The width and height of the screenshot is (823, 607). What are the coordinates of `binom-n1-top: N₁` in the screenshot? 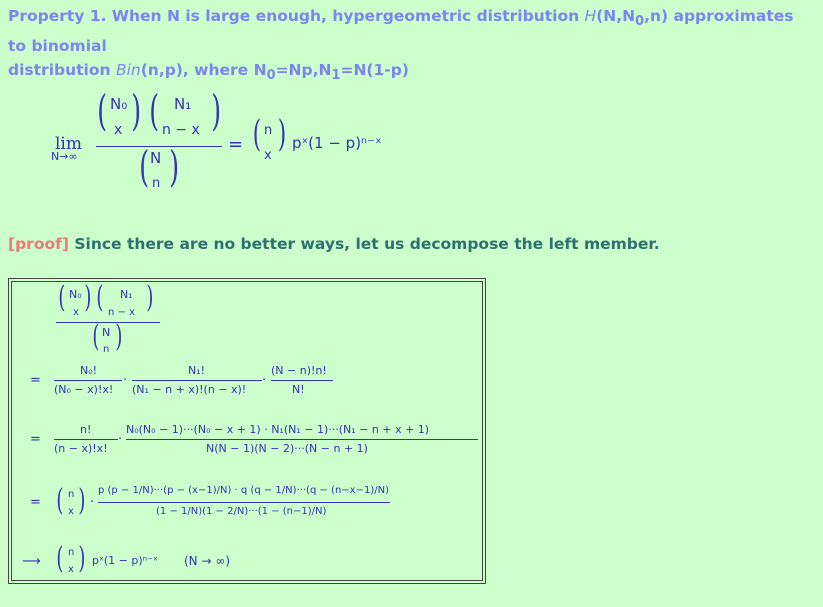 It's located at (183, 104).